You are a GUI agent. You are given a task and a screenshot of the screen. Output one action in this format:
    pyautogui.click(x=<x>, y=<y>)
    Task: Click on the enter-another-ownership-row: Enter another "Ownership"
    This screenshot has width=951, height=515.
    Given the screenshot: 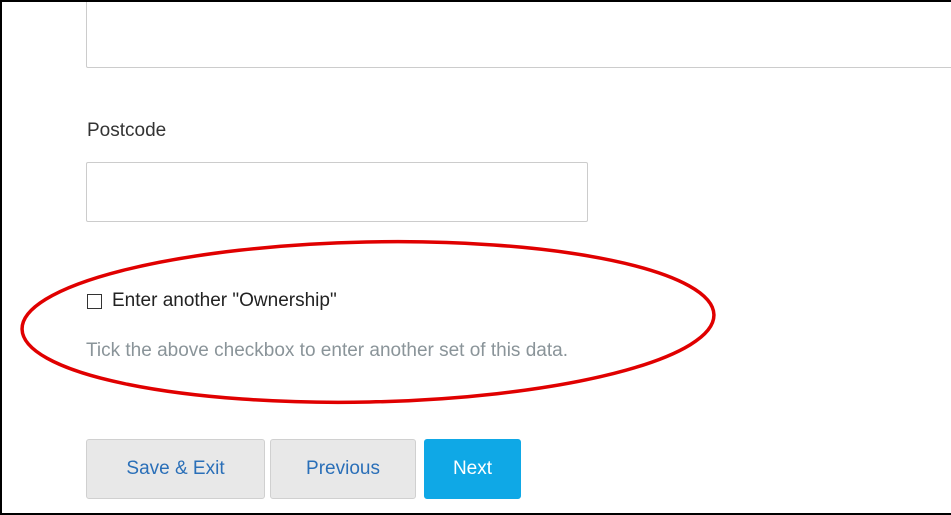 What is the action you would take?
    pyautogui.click(x=212, y=301)
    